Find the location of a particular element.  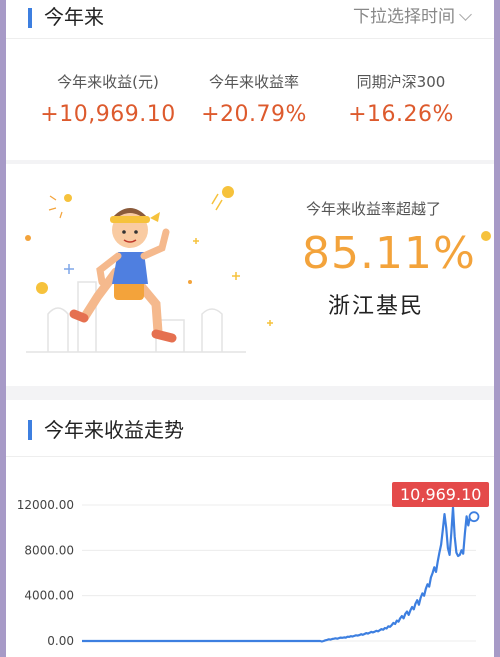

stat-label: 同期沪深300 is located at coordinates (401, 82).